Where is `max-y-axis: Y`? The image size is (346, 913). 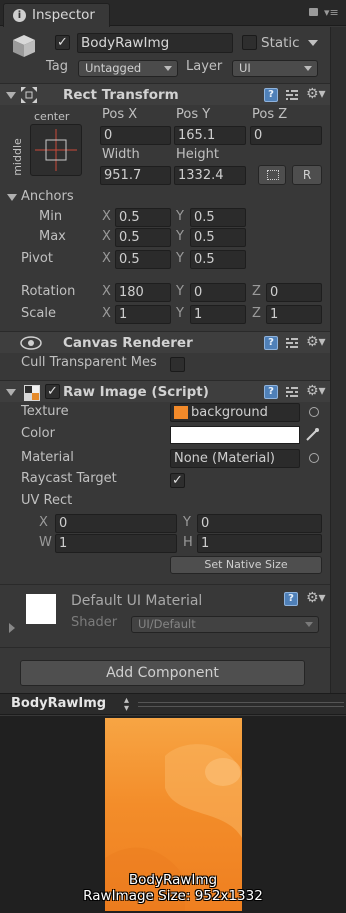 max-y-axis: Y is located at coordinates (180, 236).